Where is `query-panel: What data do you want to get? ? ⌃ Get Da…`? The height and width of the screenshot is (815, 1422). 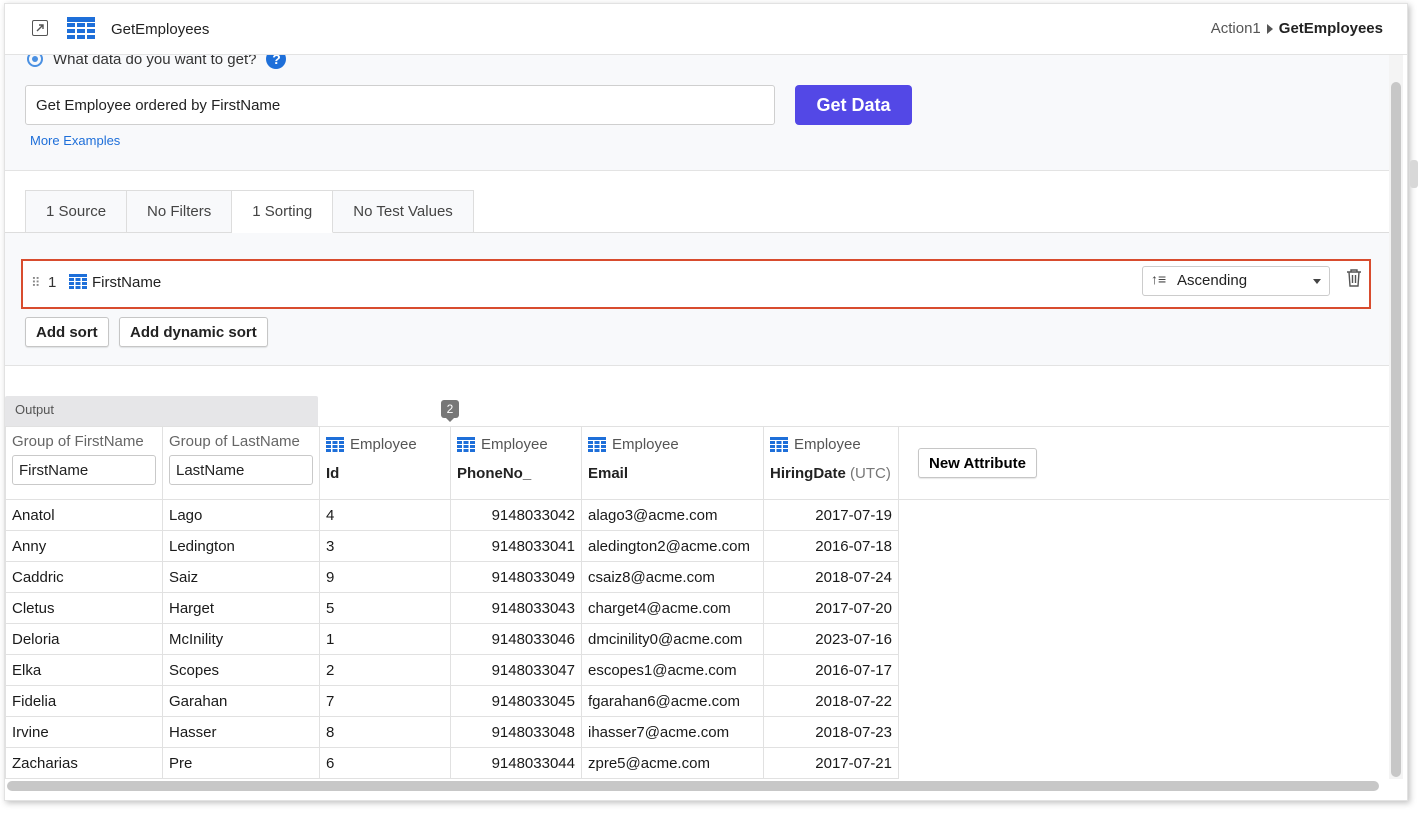 query-panel: What data do you want to get? ? ⌃ Get Da… is located at coordinates (697, 113).